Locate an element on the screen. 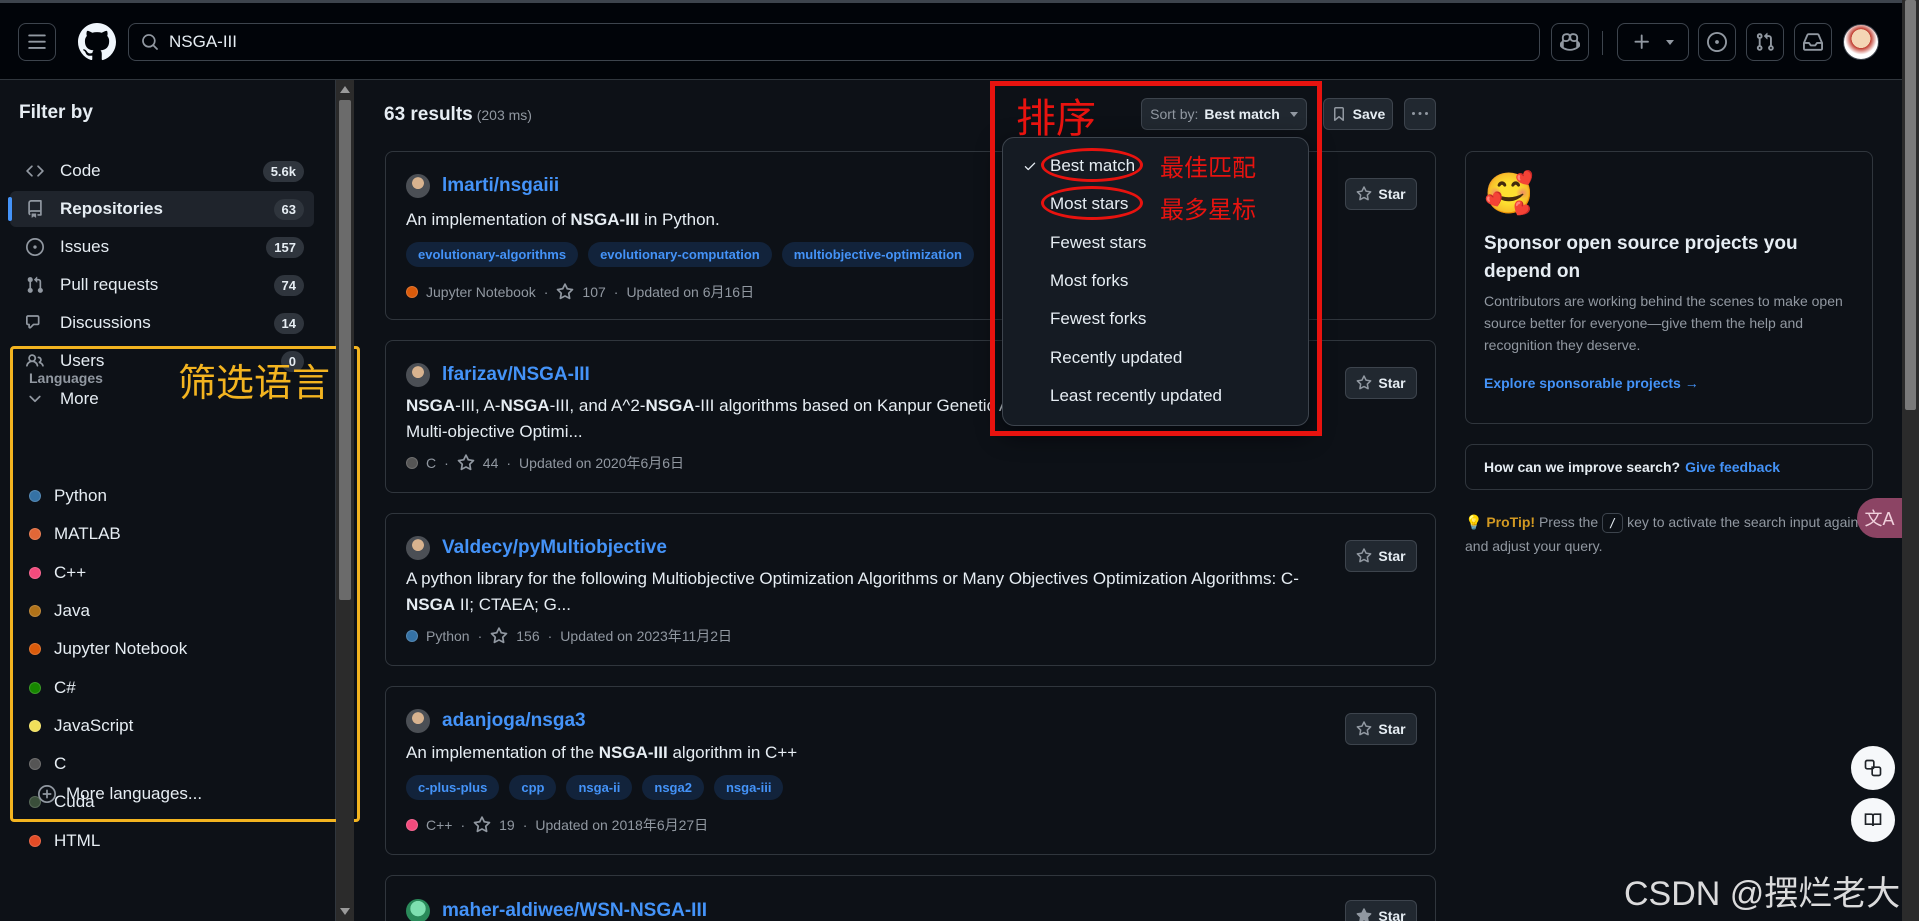 This screenshot has height=921, width=1919. language-filter-html: HTML is located at coordinates (64, 841).